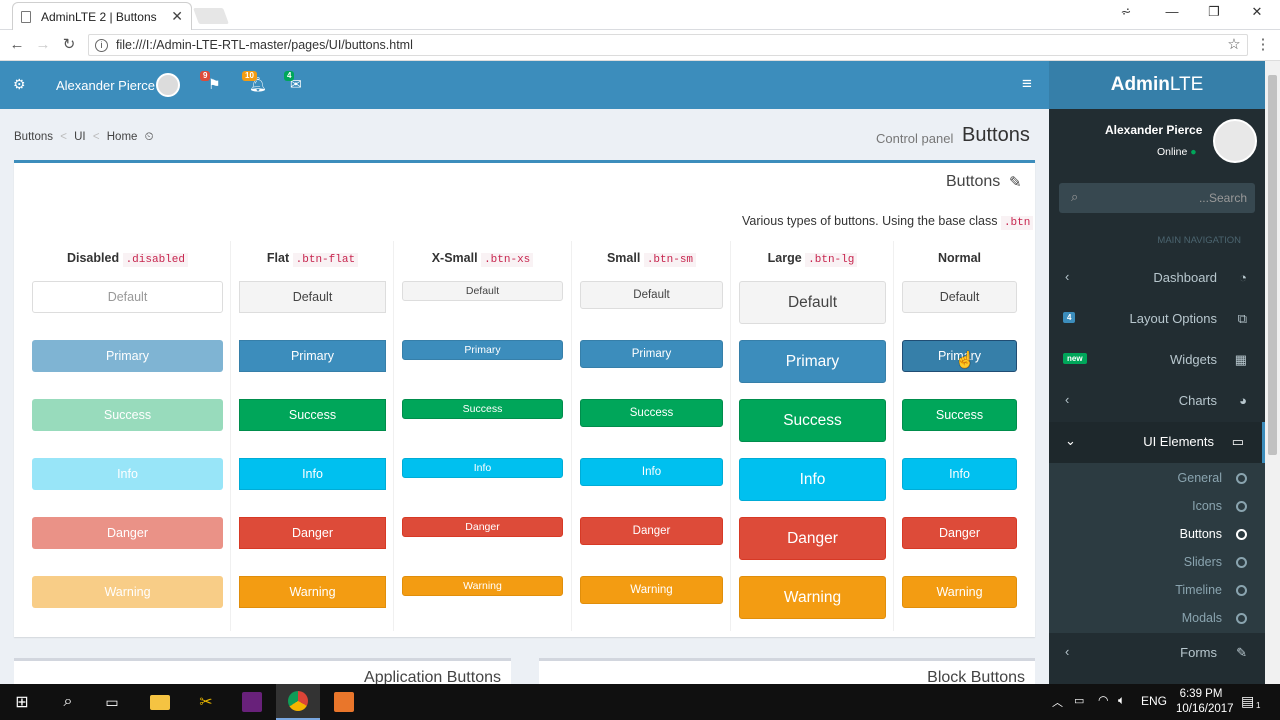 The image size is (1280, 720). Describe the element at coordinates (959, 297) in the screenshot. I see `default-button: Default` at that location.